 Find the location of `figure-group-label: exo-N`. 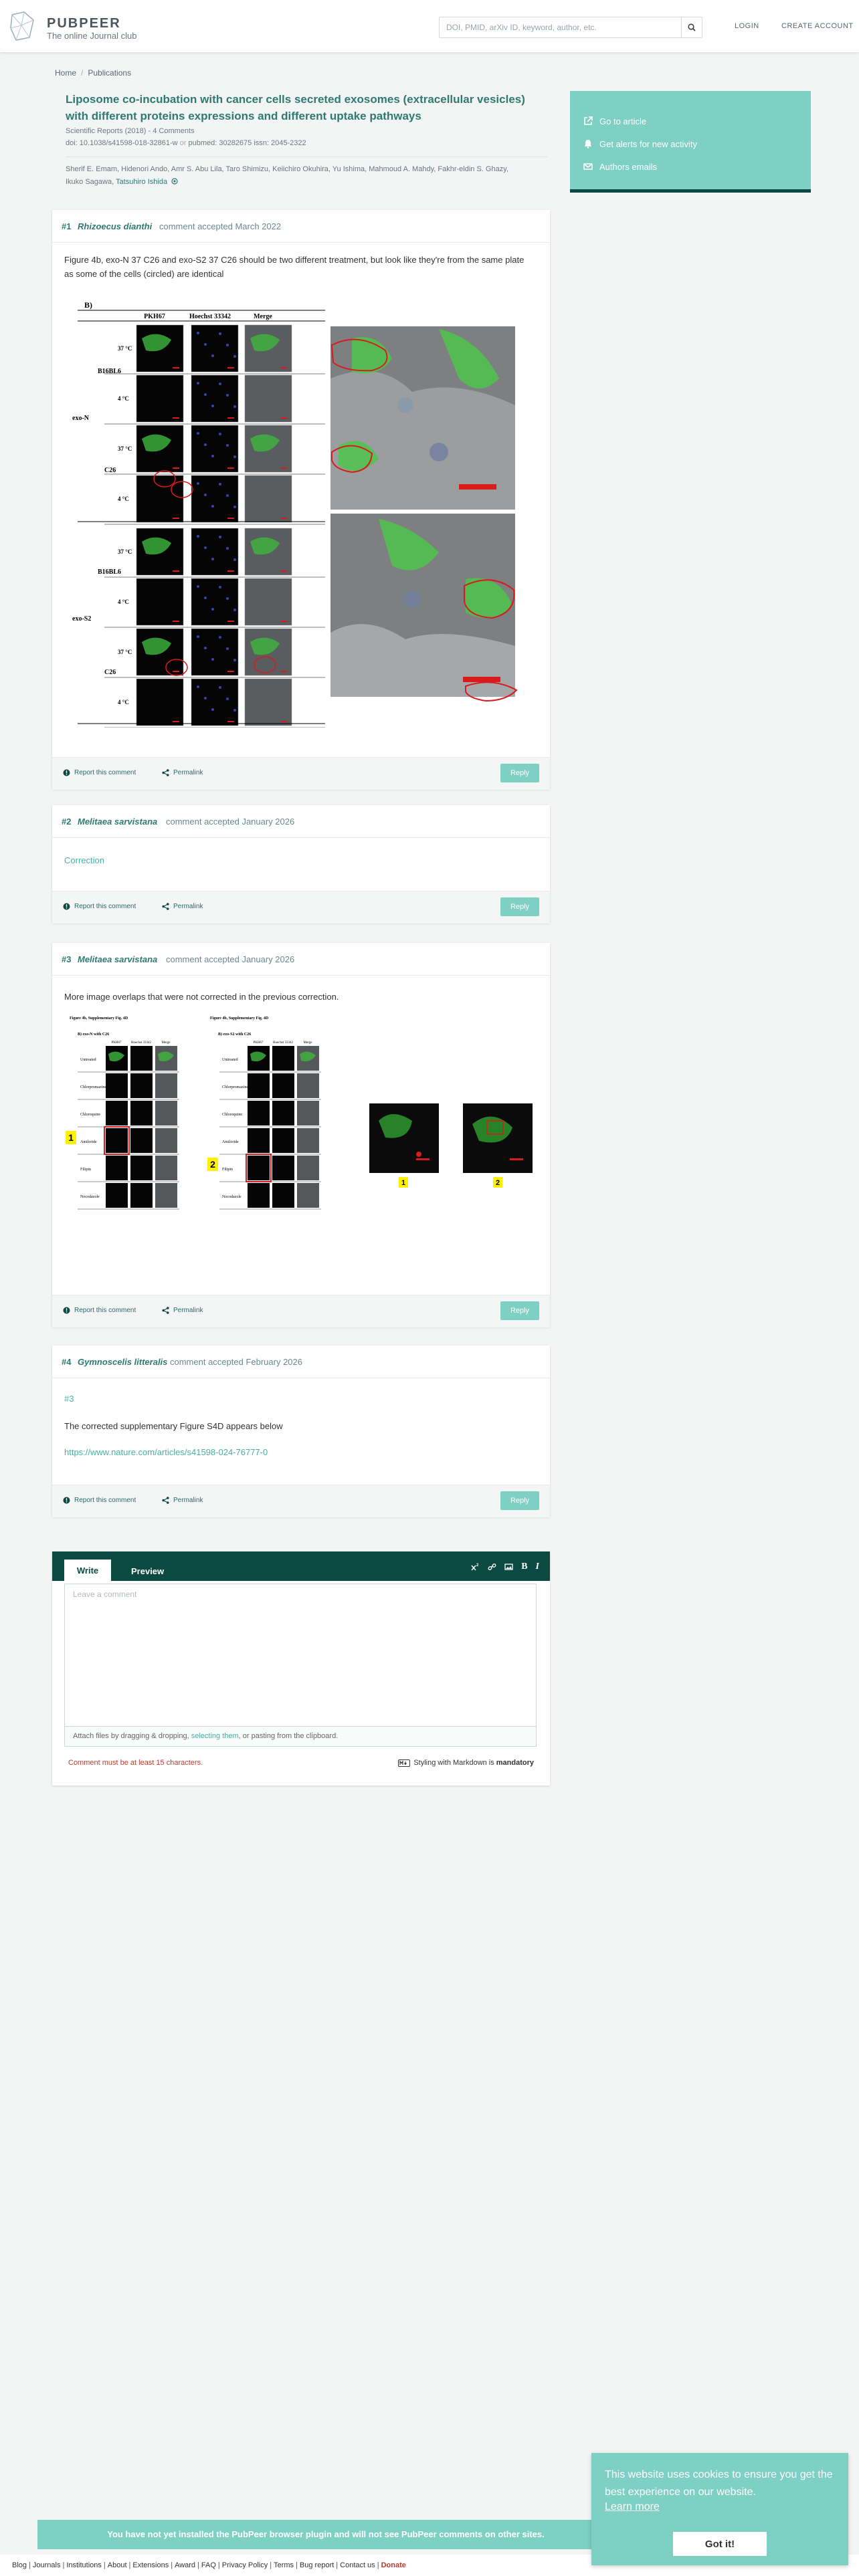

figure-group-label: exo-N is located at coordinates (81, 418).